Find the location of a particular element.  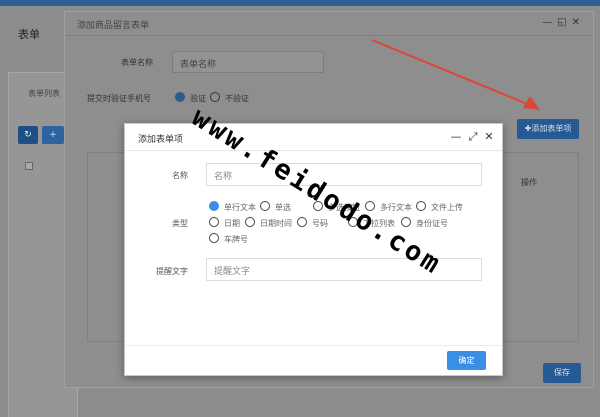

verify-phone-label: 提交时验证手机号 is located at coordinates (119, 98).